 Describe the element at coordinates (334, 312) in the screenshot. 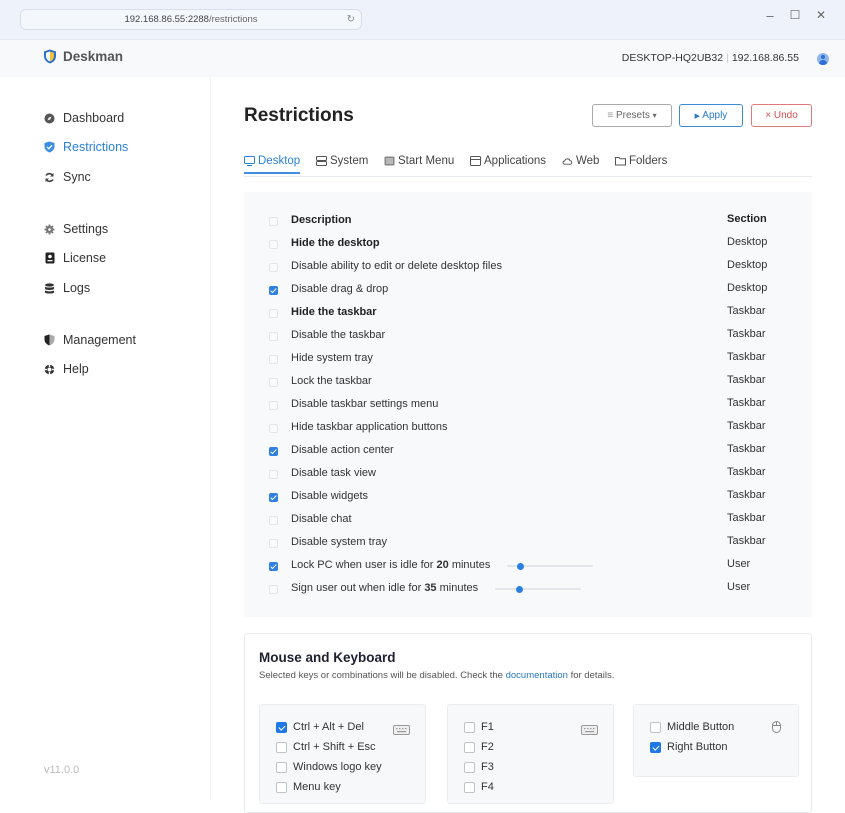

I see `row-description: Hide the taskbar` at that location.